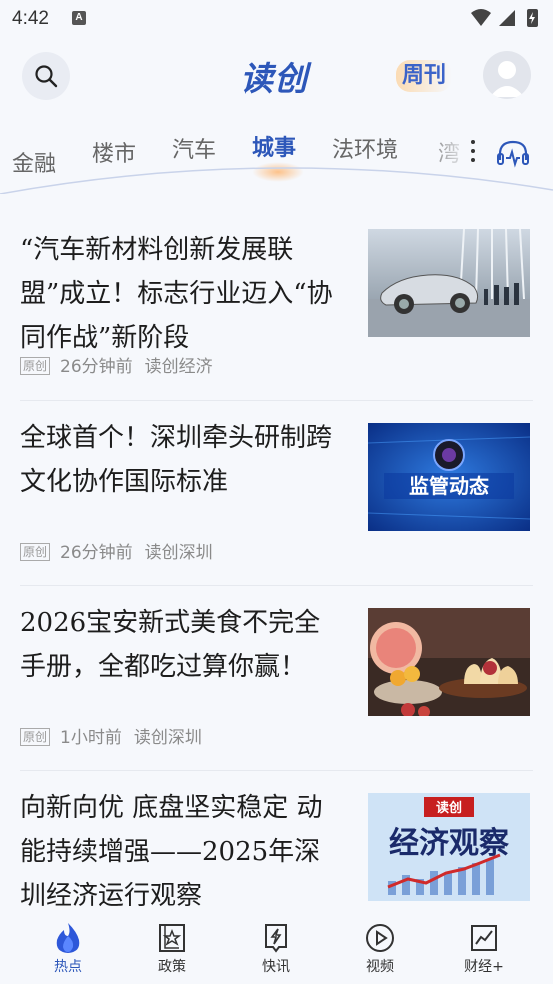 This screenshot has width=553, height=984. I want to click on system-status-icons, so click(504, 18).